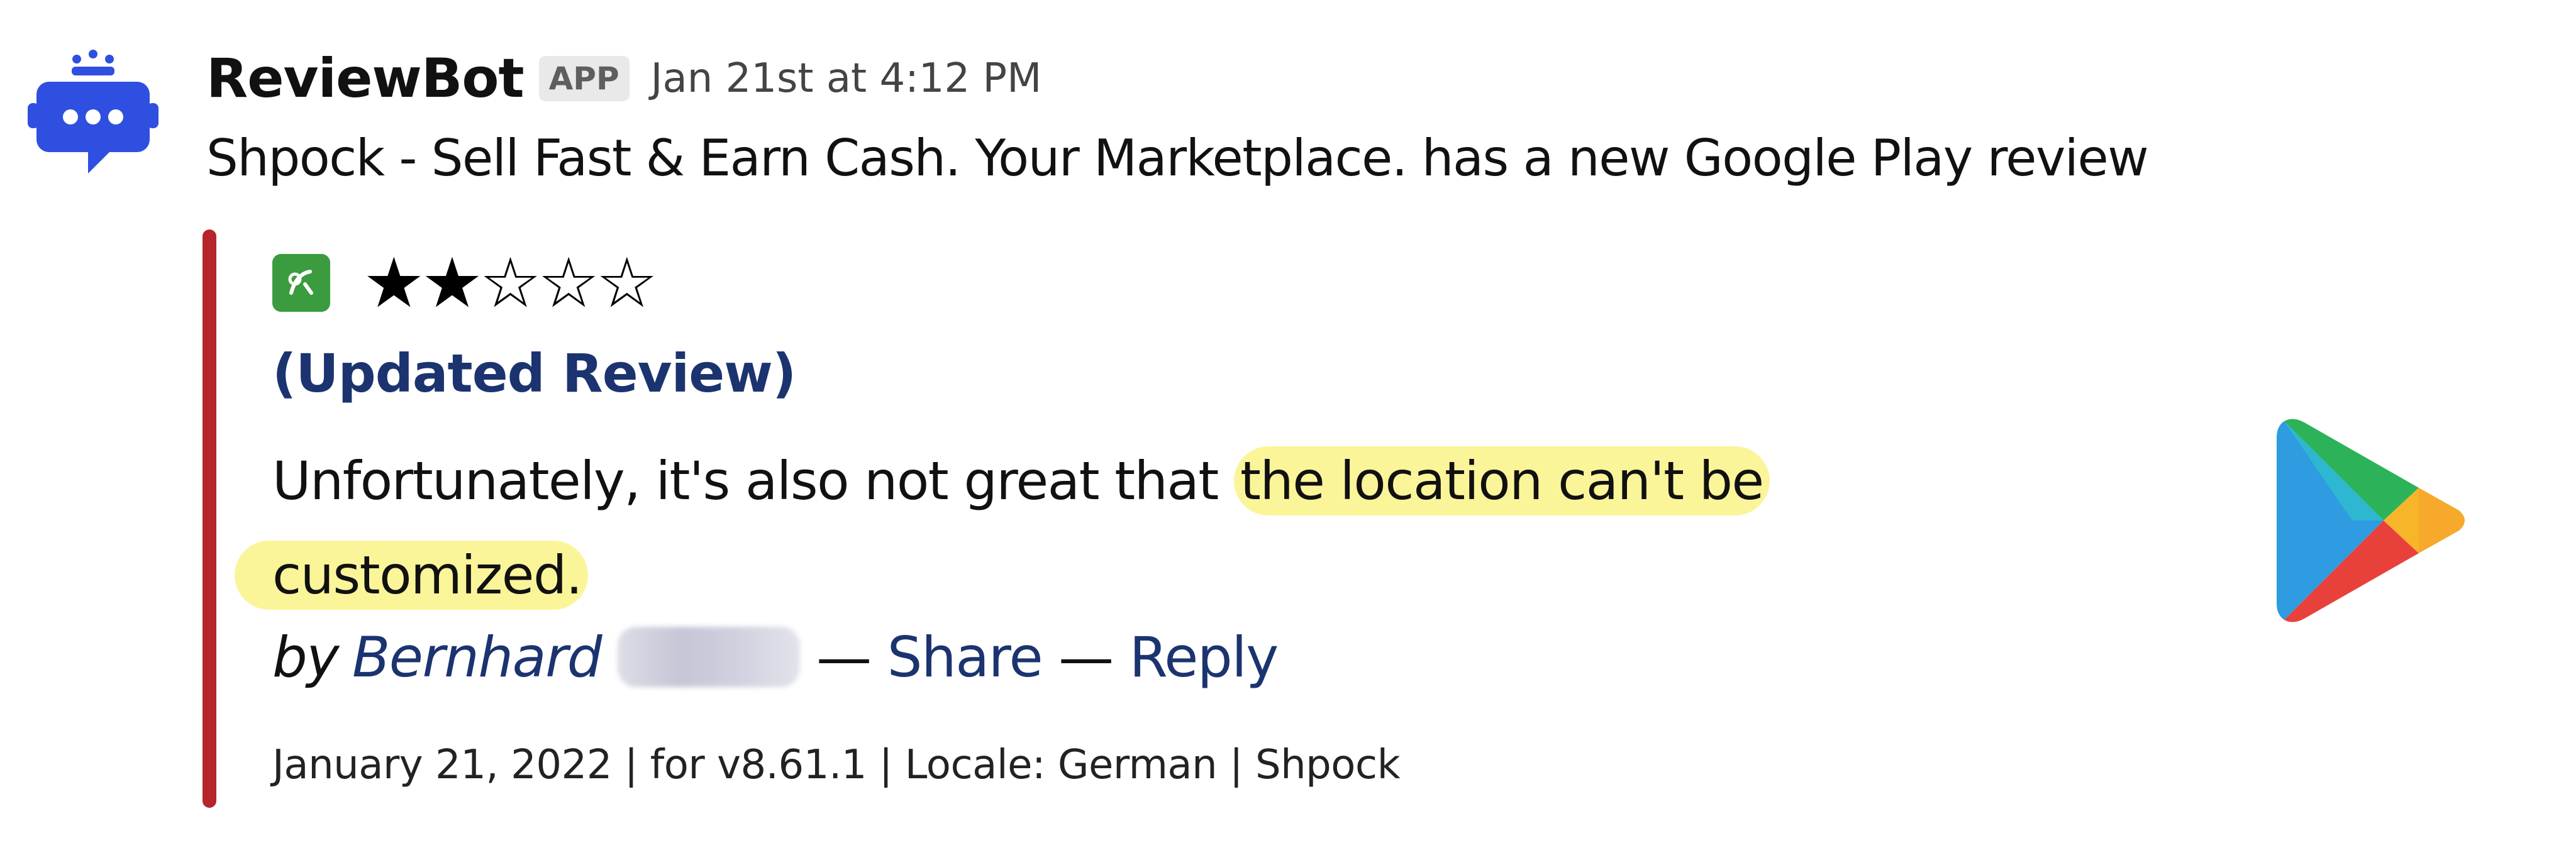  I want to click on shpock-app-icon, so click(301, 283).